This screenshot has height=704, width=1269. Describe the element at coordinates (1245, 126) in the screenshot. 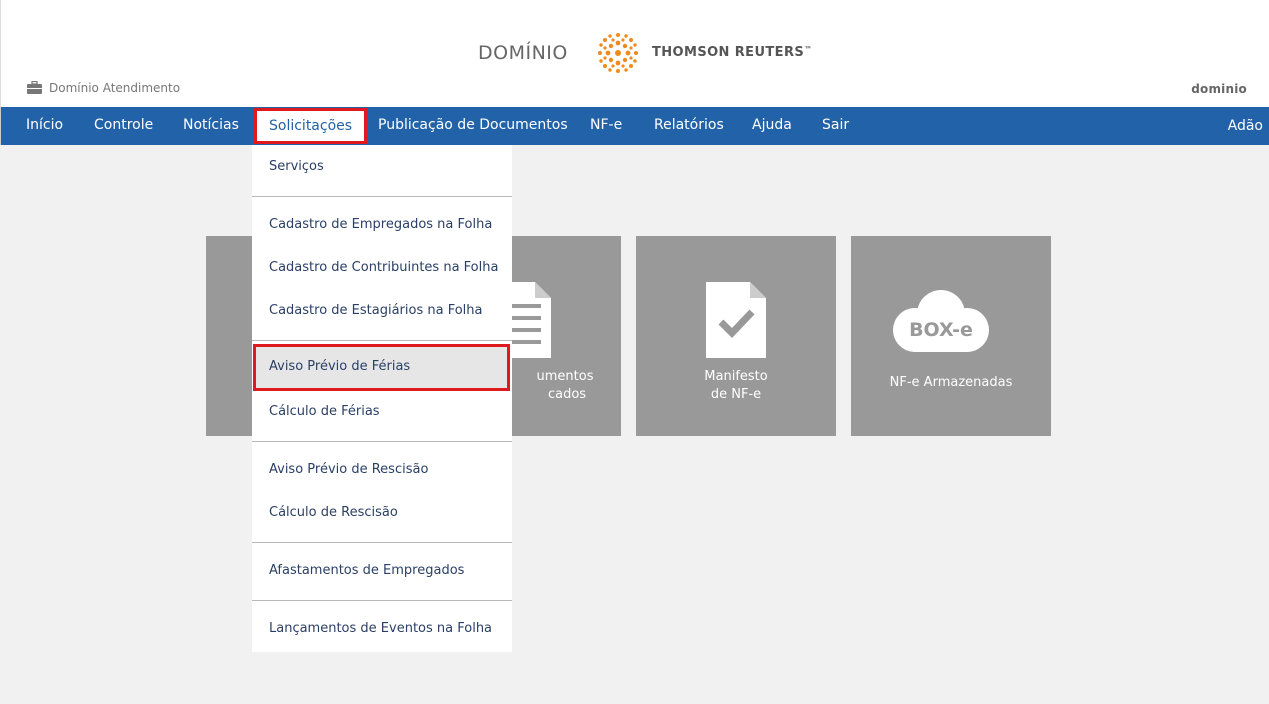

I see `user-name: Adão` at that location.